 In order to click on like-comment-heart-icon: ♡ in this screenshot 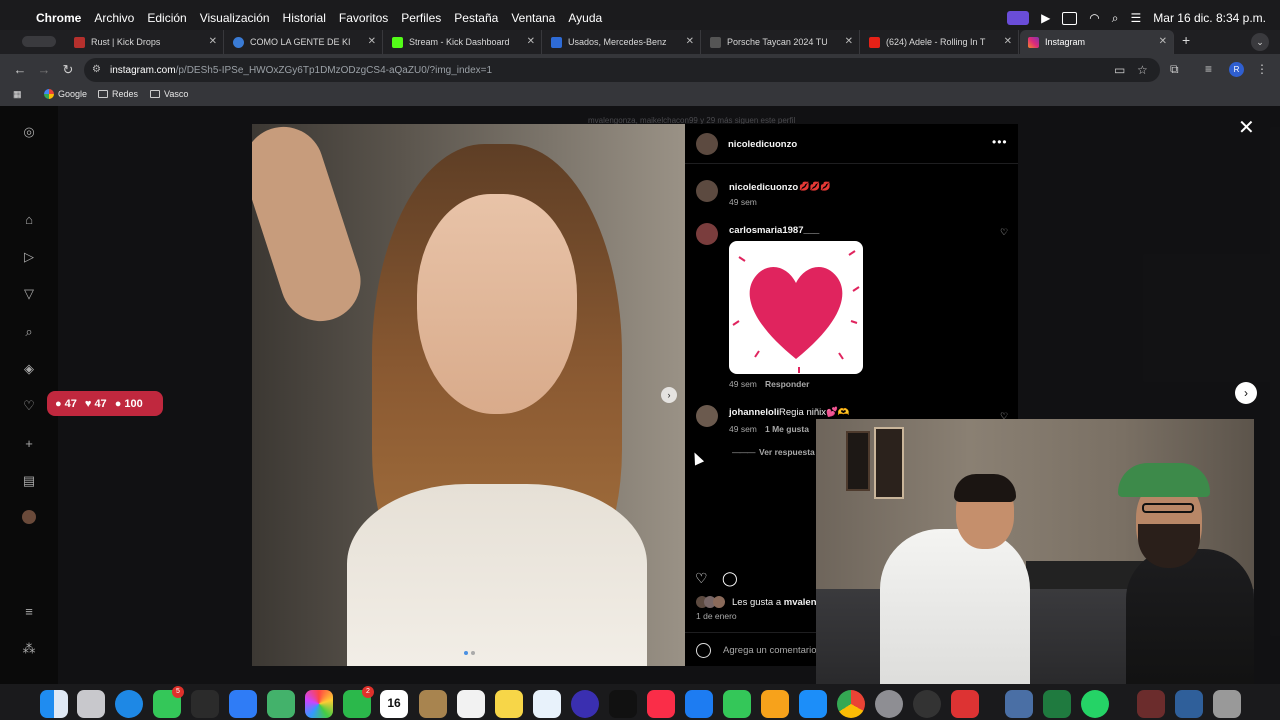, I will do `click(1004, 232)`.